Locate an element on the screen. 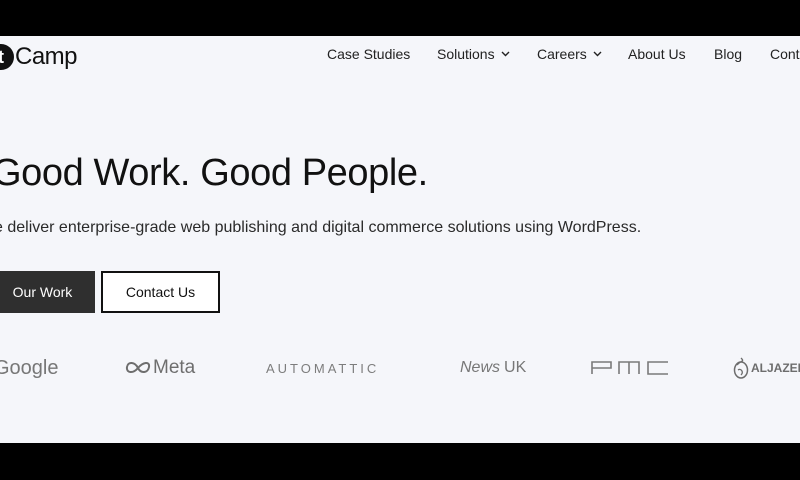  automattic-logo: AUTOMATTIC is located at coordinates (323, 368).